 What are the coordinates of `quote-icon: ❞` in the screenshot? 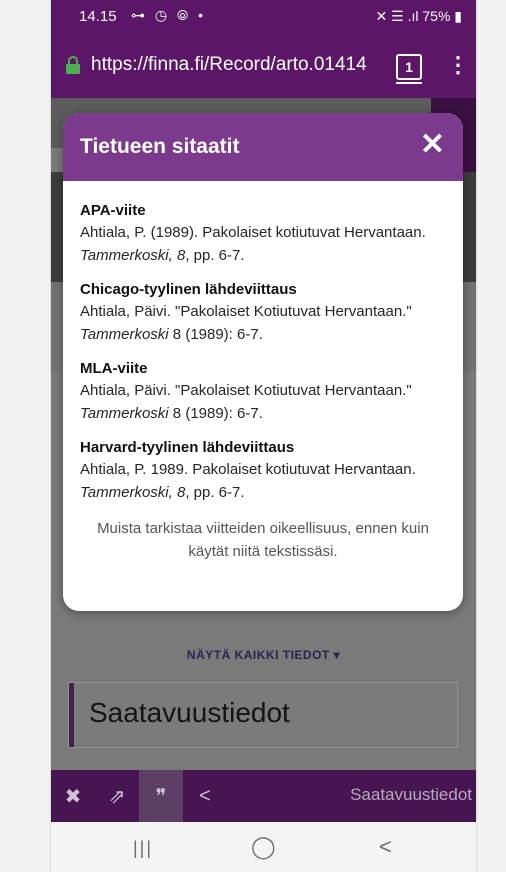 It's located at (161, 796).